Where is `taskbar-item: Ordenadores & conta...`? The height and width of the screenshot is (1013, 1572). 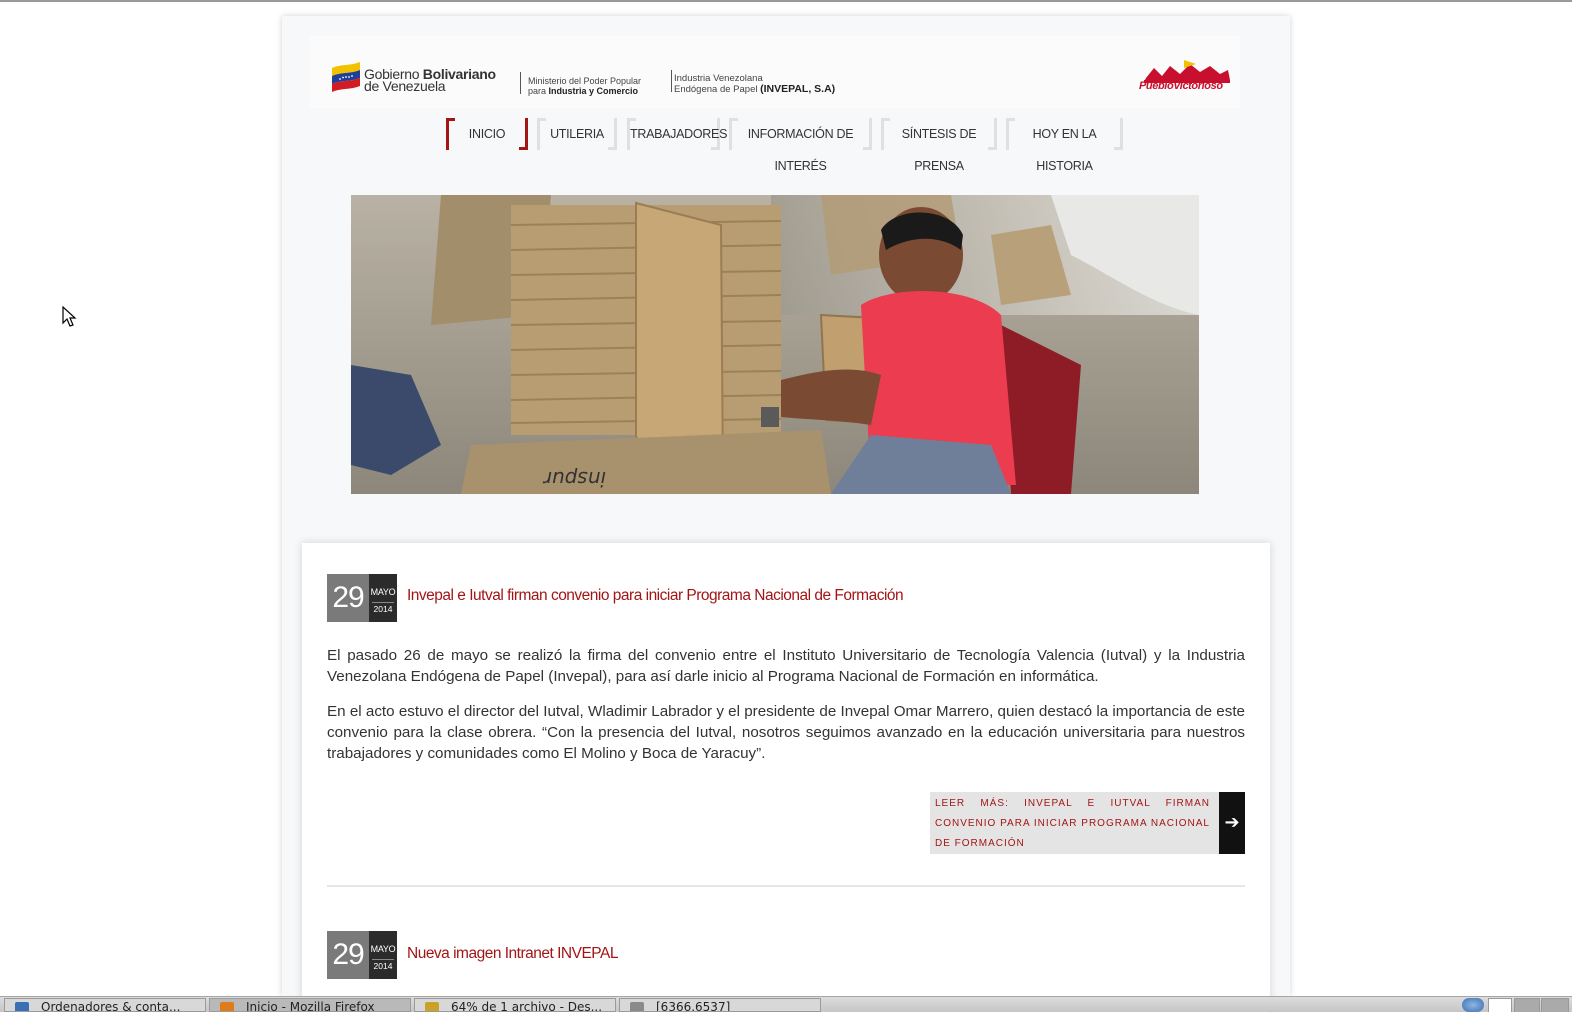
taskbar-item: Ordenadores & conta... is located at coordinates (105, 1005).